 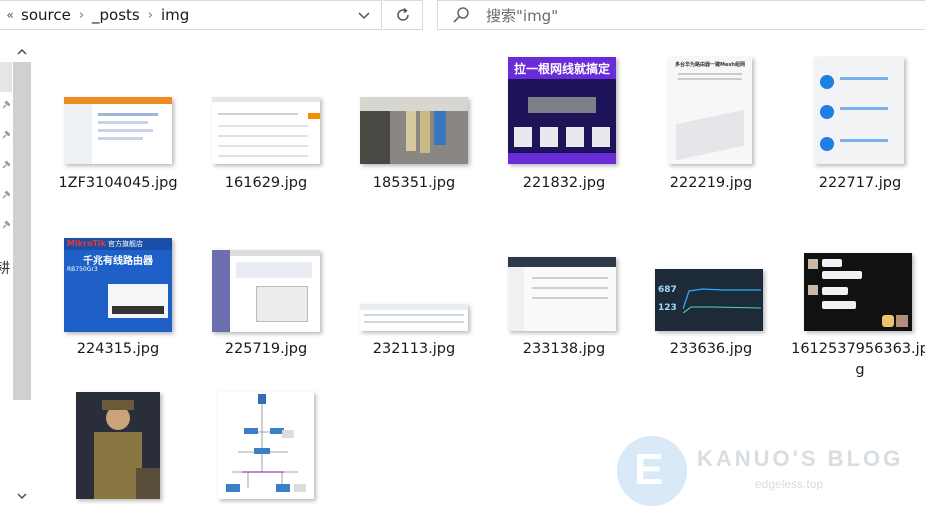 I want to click on image-thumbnail: MikroTik 官方旗舰店 千兆有线路由器 RB750Gr3, so click(x=118, y=285).